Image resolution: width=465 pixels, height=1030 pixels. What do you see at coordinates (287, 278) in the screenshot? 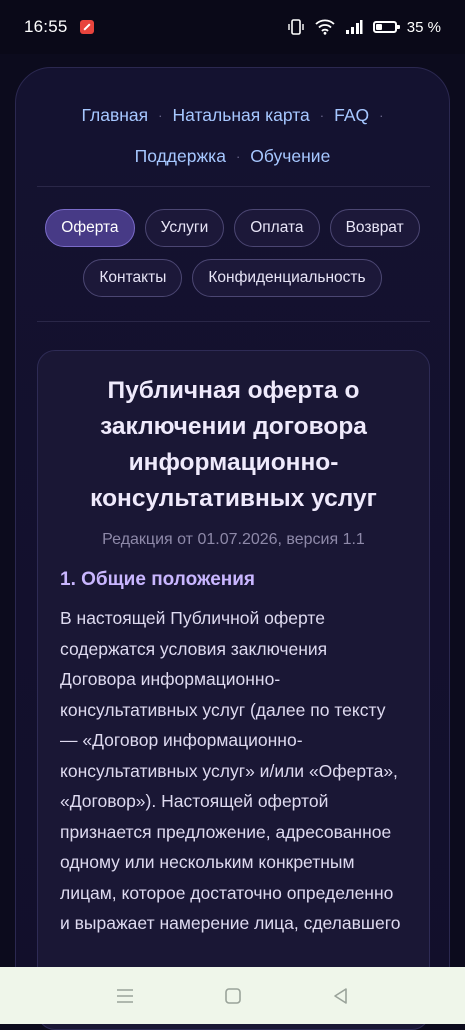
I see `tab-privacy: Конфиденциальность` at bounding box center [287, 278].